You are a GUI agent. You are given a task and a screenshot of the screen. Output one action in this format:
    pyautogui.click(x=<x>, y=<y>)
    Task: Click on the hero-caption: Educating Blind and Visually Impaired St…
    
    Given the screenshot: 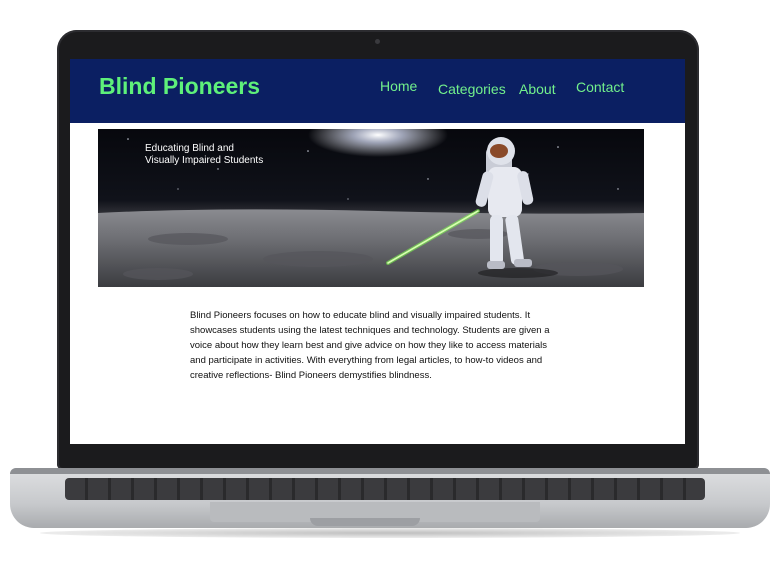 What is the action you would take?
    pyautogui.click(x=204, y=155)
    